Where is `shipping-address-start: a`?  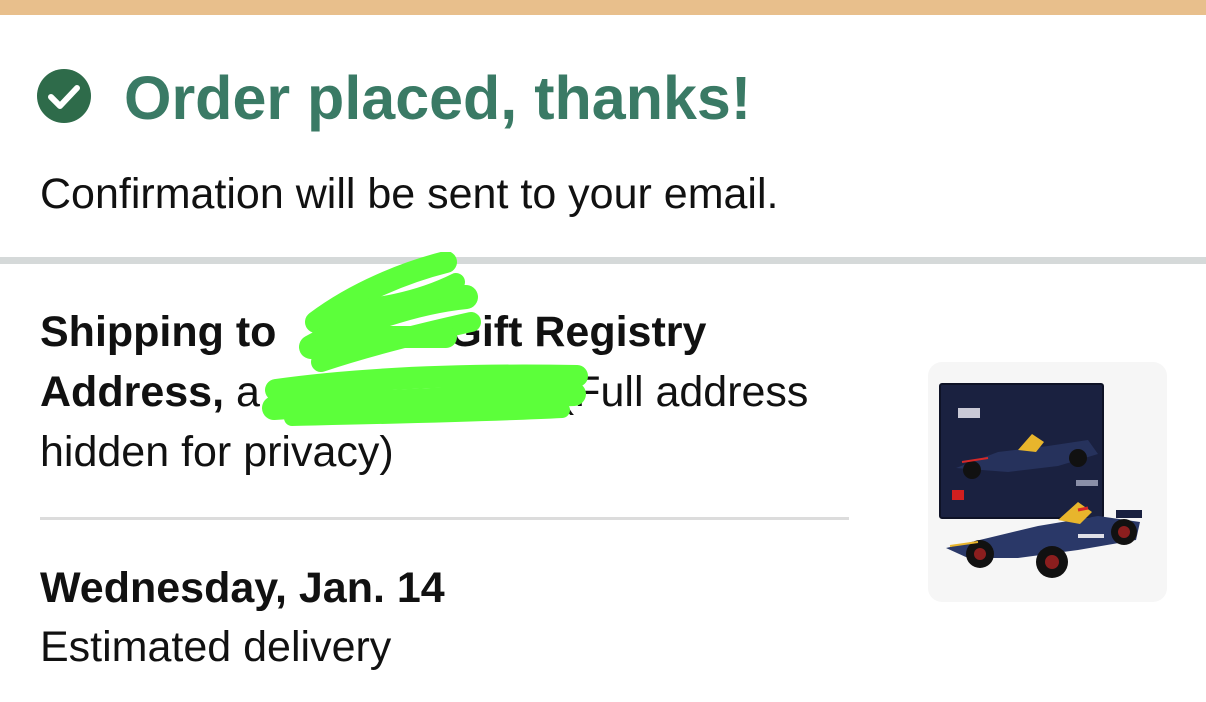
shipping-address-start: a is located at coordinates (242, 392).